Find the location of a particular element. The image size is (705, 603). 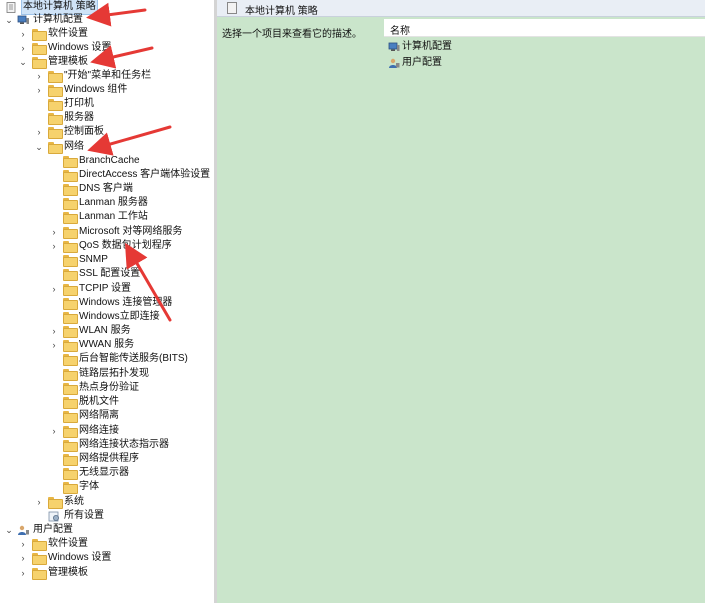

details-header-title: 本地计算机 策略 is located at coordinates (281, 11).